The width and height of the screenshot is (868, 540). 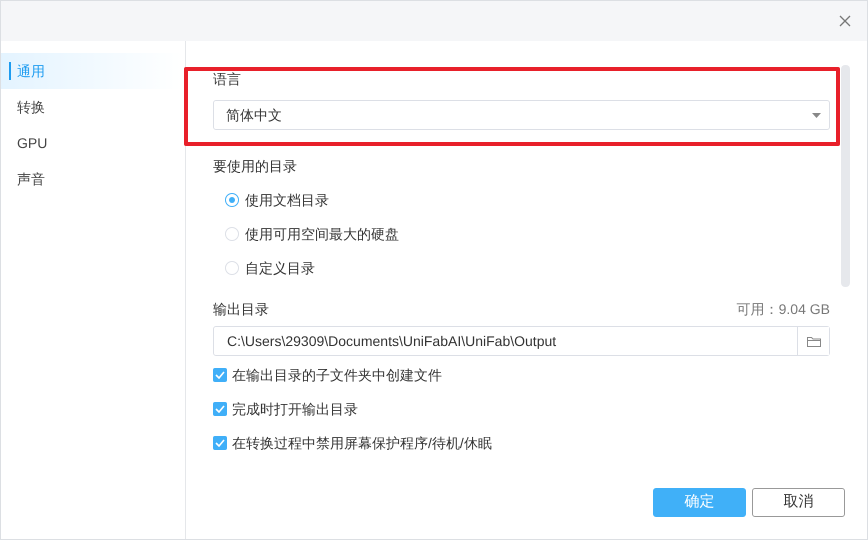 What do you see at coordinates (798, 502) in the screenshot?
I see `cancel-button: 取消` at bounding box center [798, 502].